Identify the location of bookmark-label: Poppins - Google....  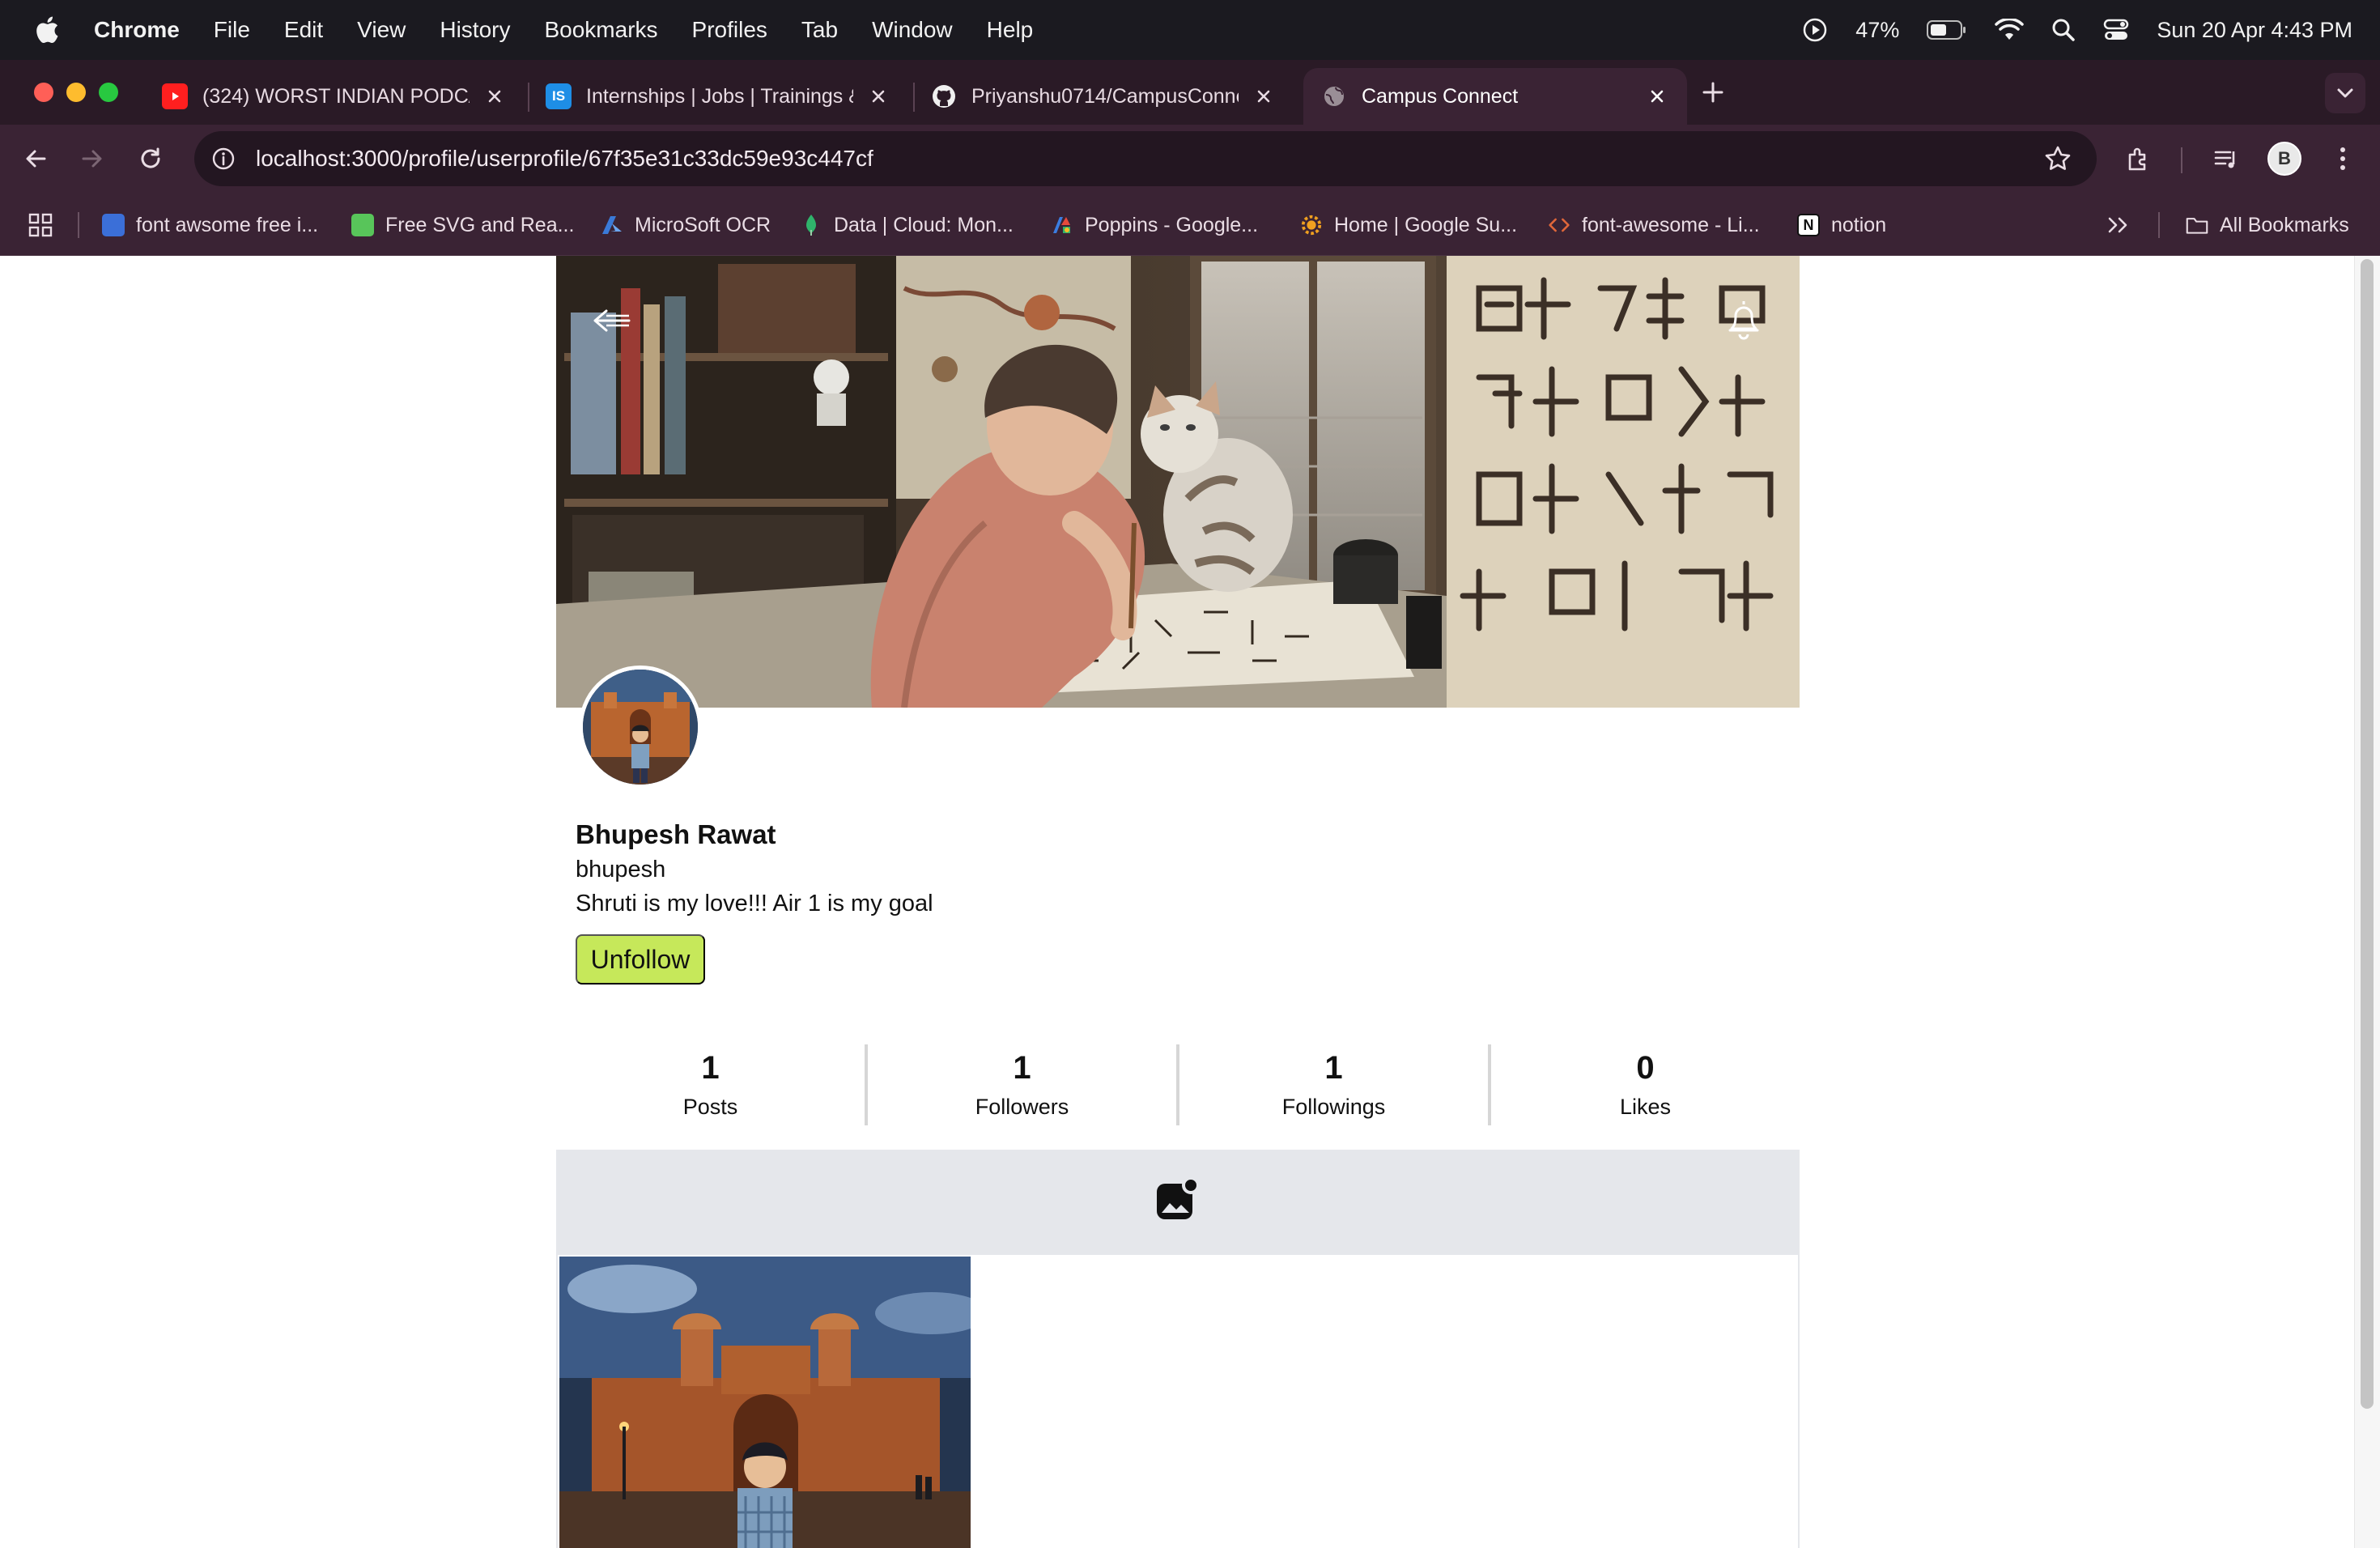
(1172, 224).